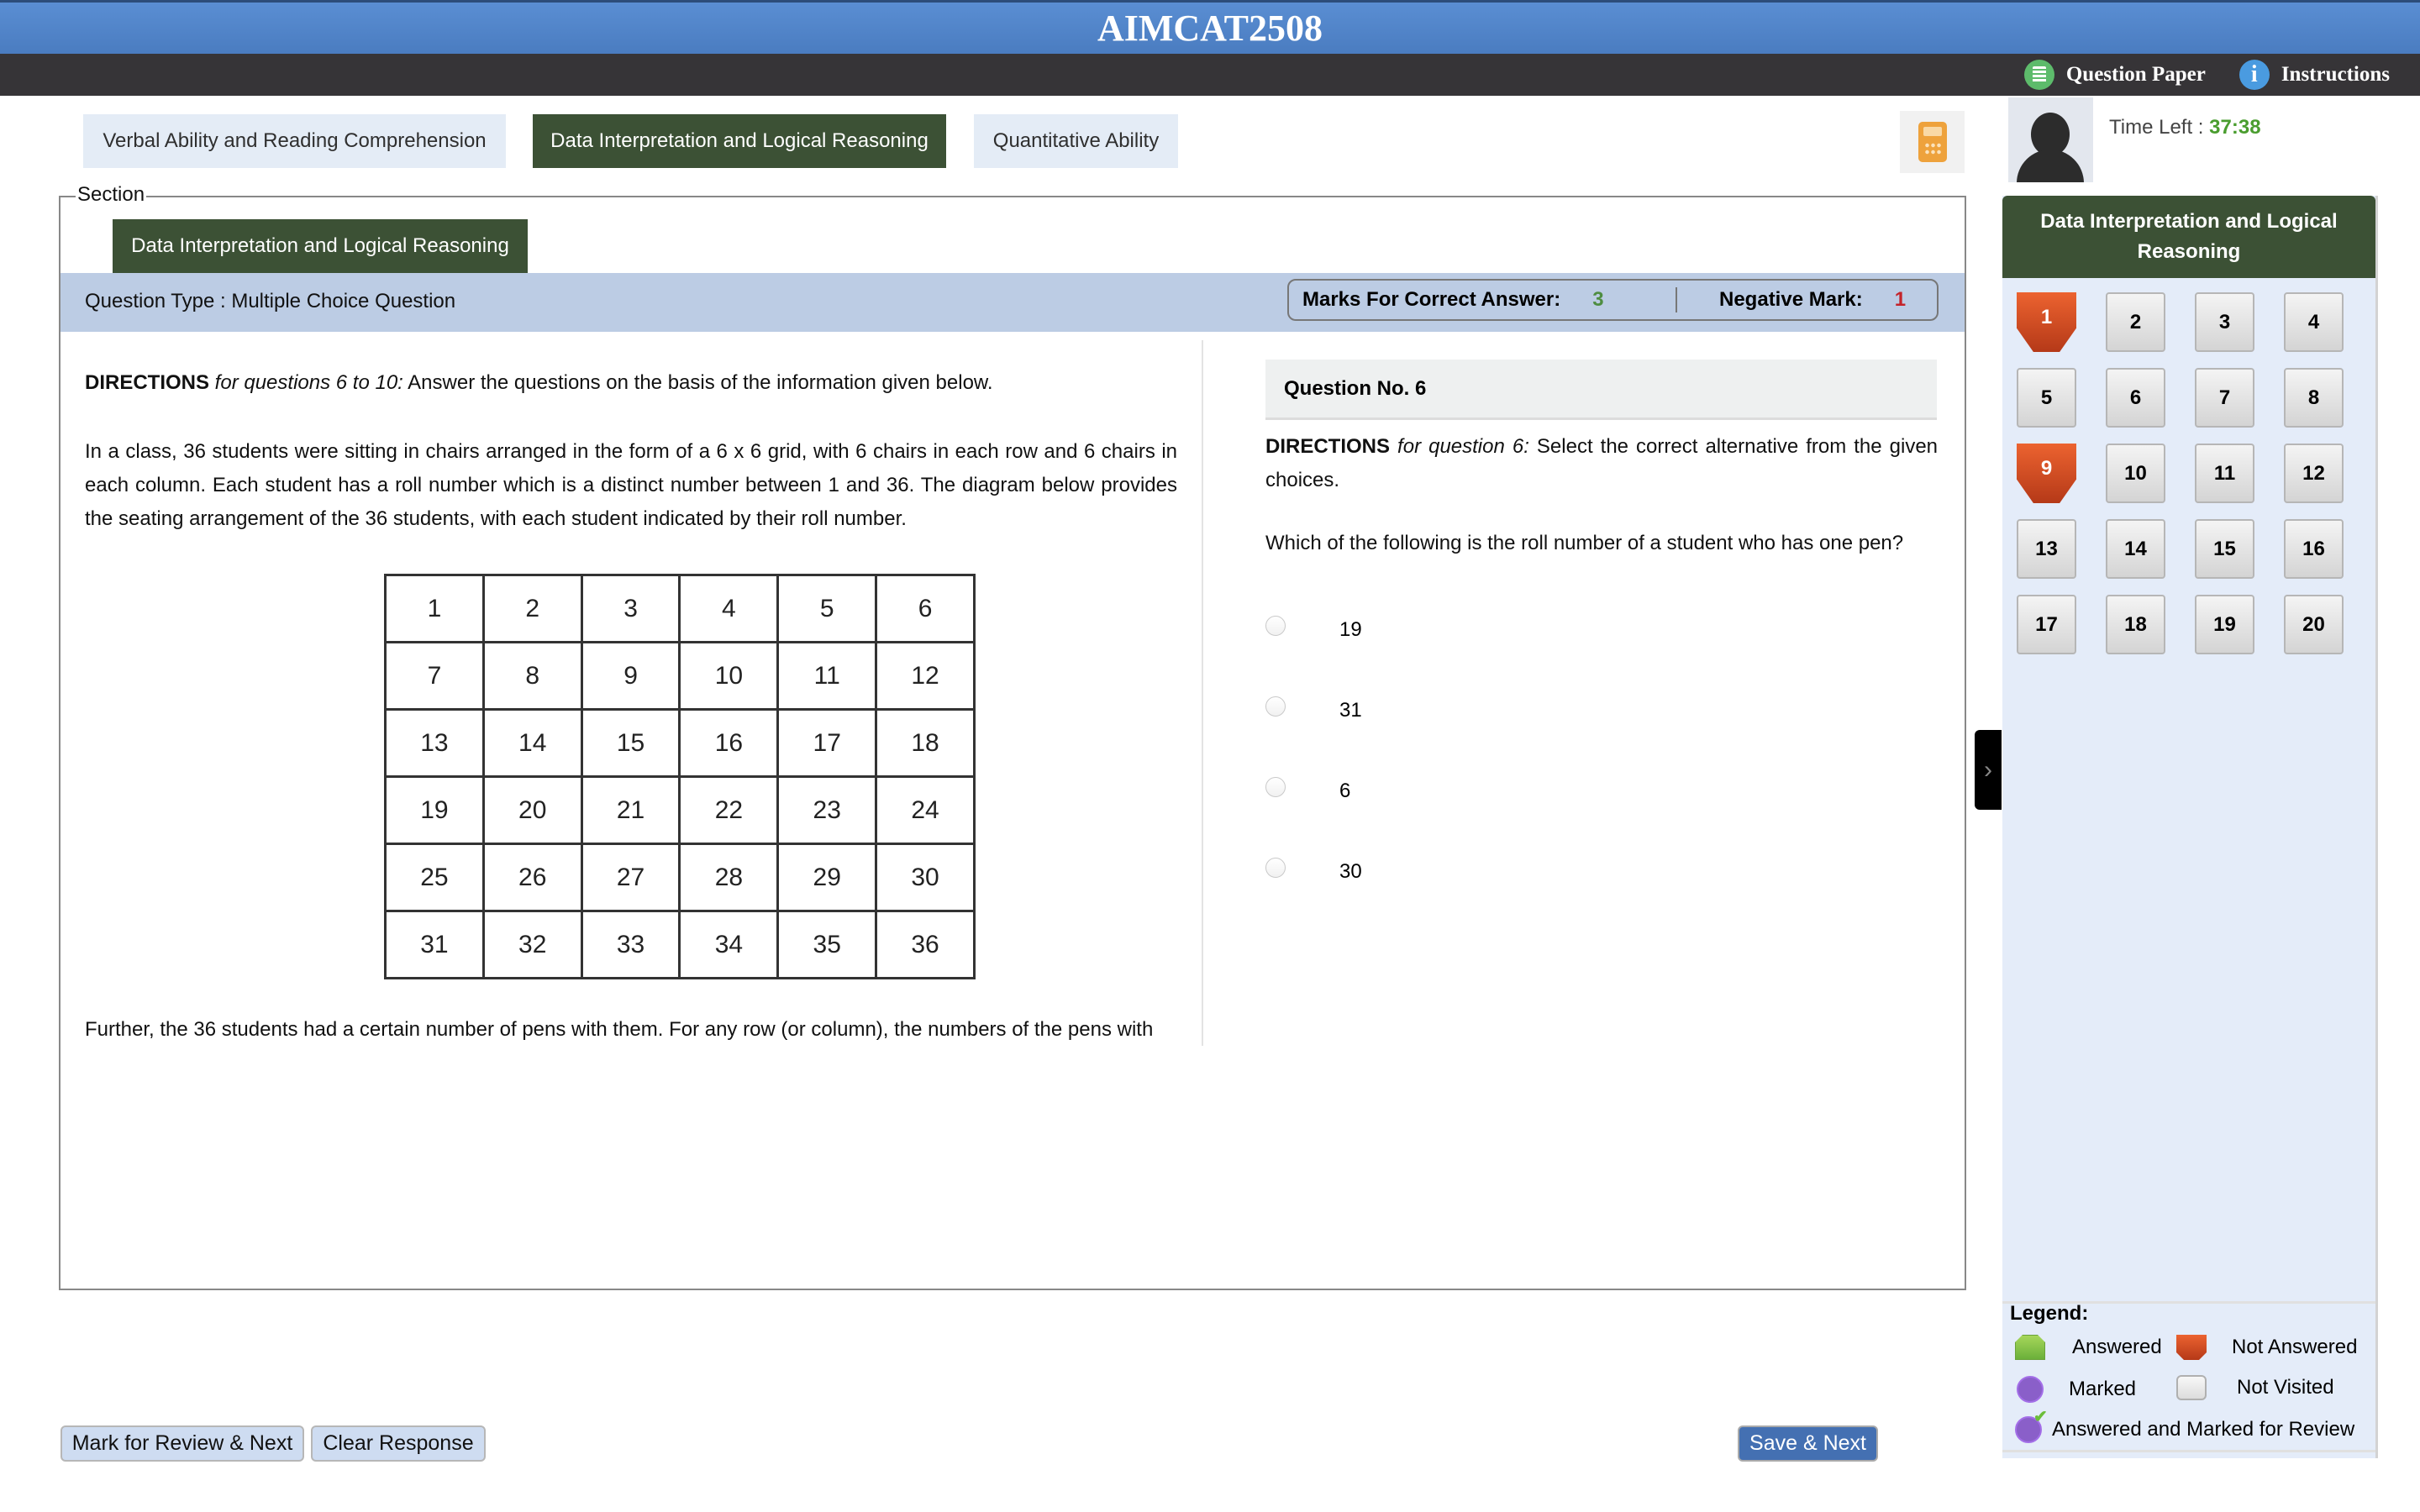 The width and height of the screenshot is (2420, 1512). Describe the element at coordinates (112, 195) in the screenshot. I see `section-legend: Section` at that location.